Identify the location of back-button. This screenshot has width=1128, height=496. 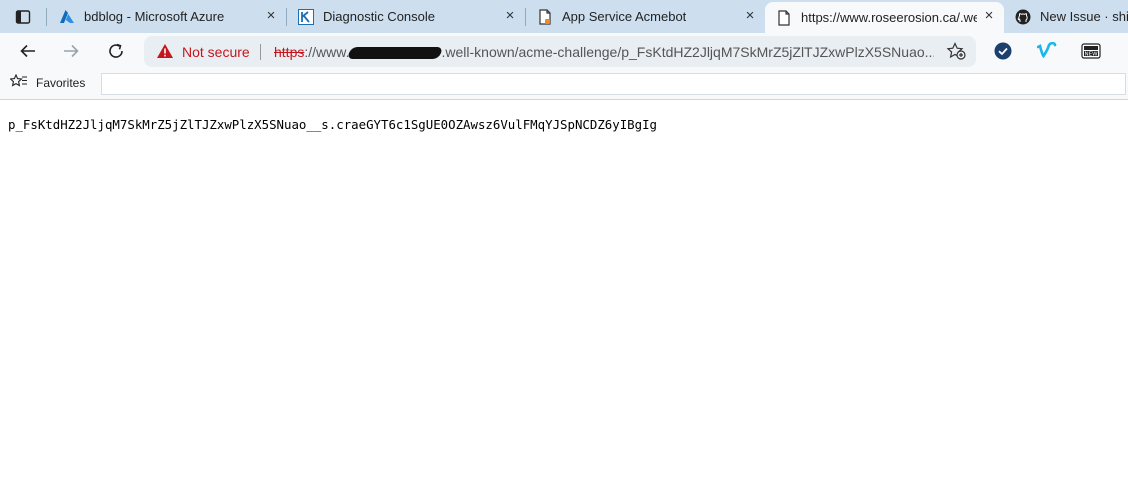
(28, 51).